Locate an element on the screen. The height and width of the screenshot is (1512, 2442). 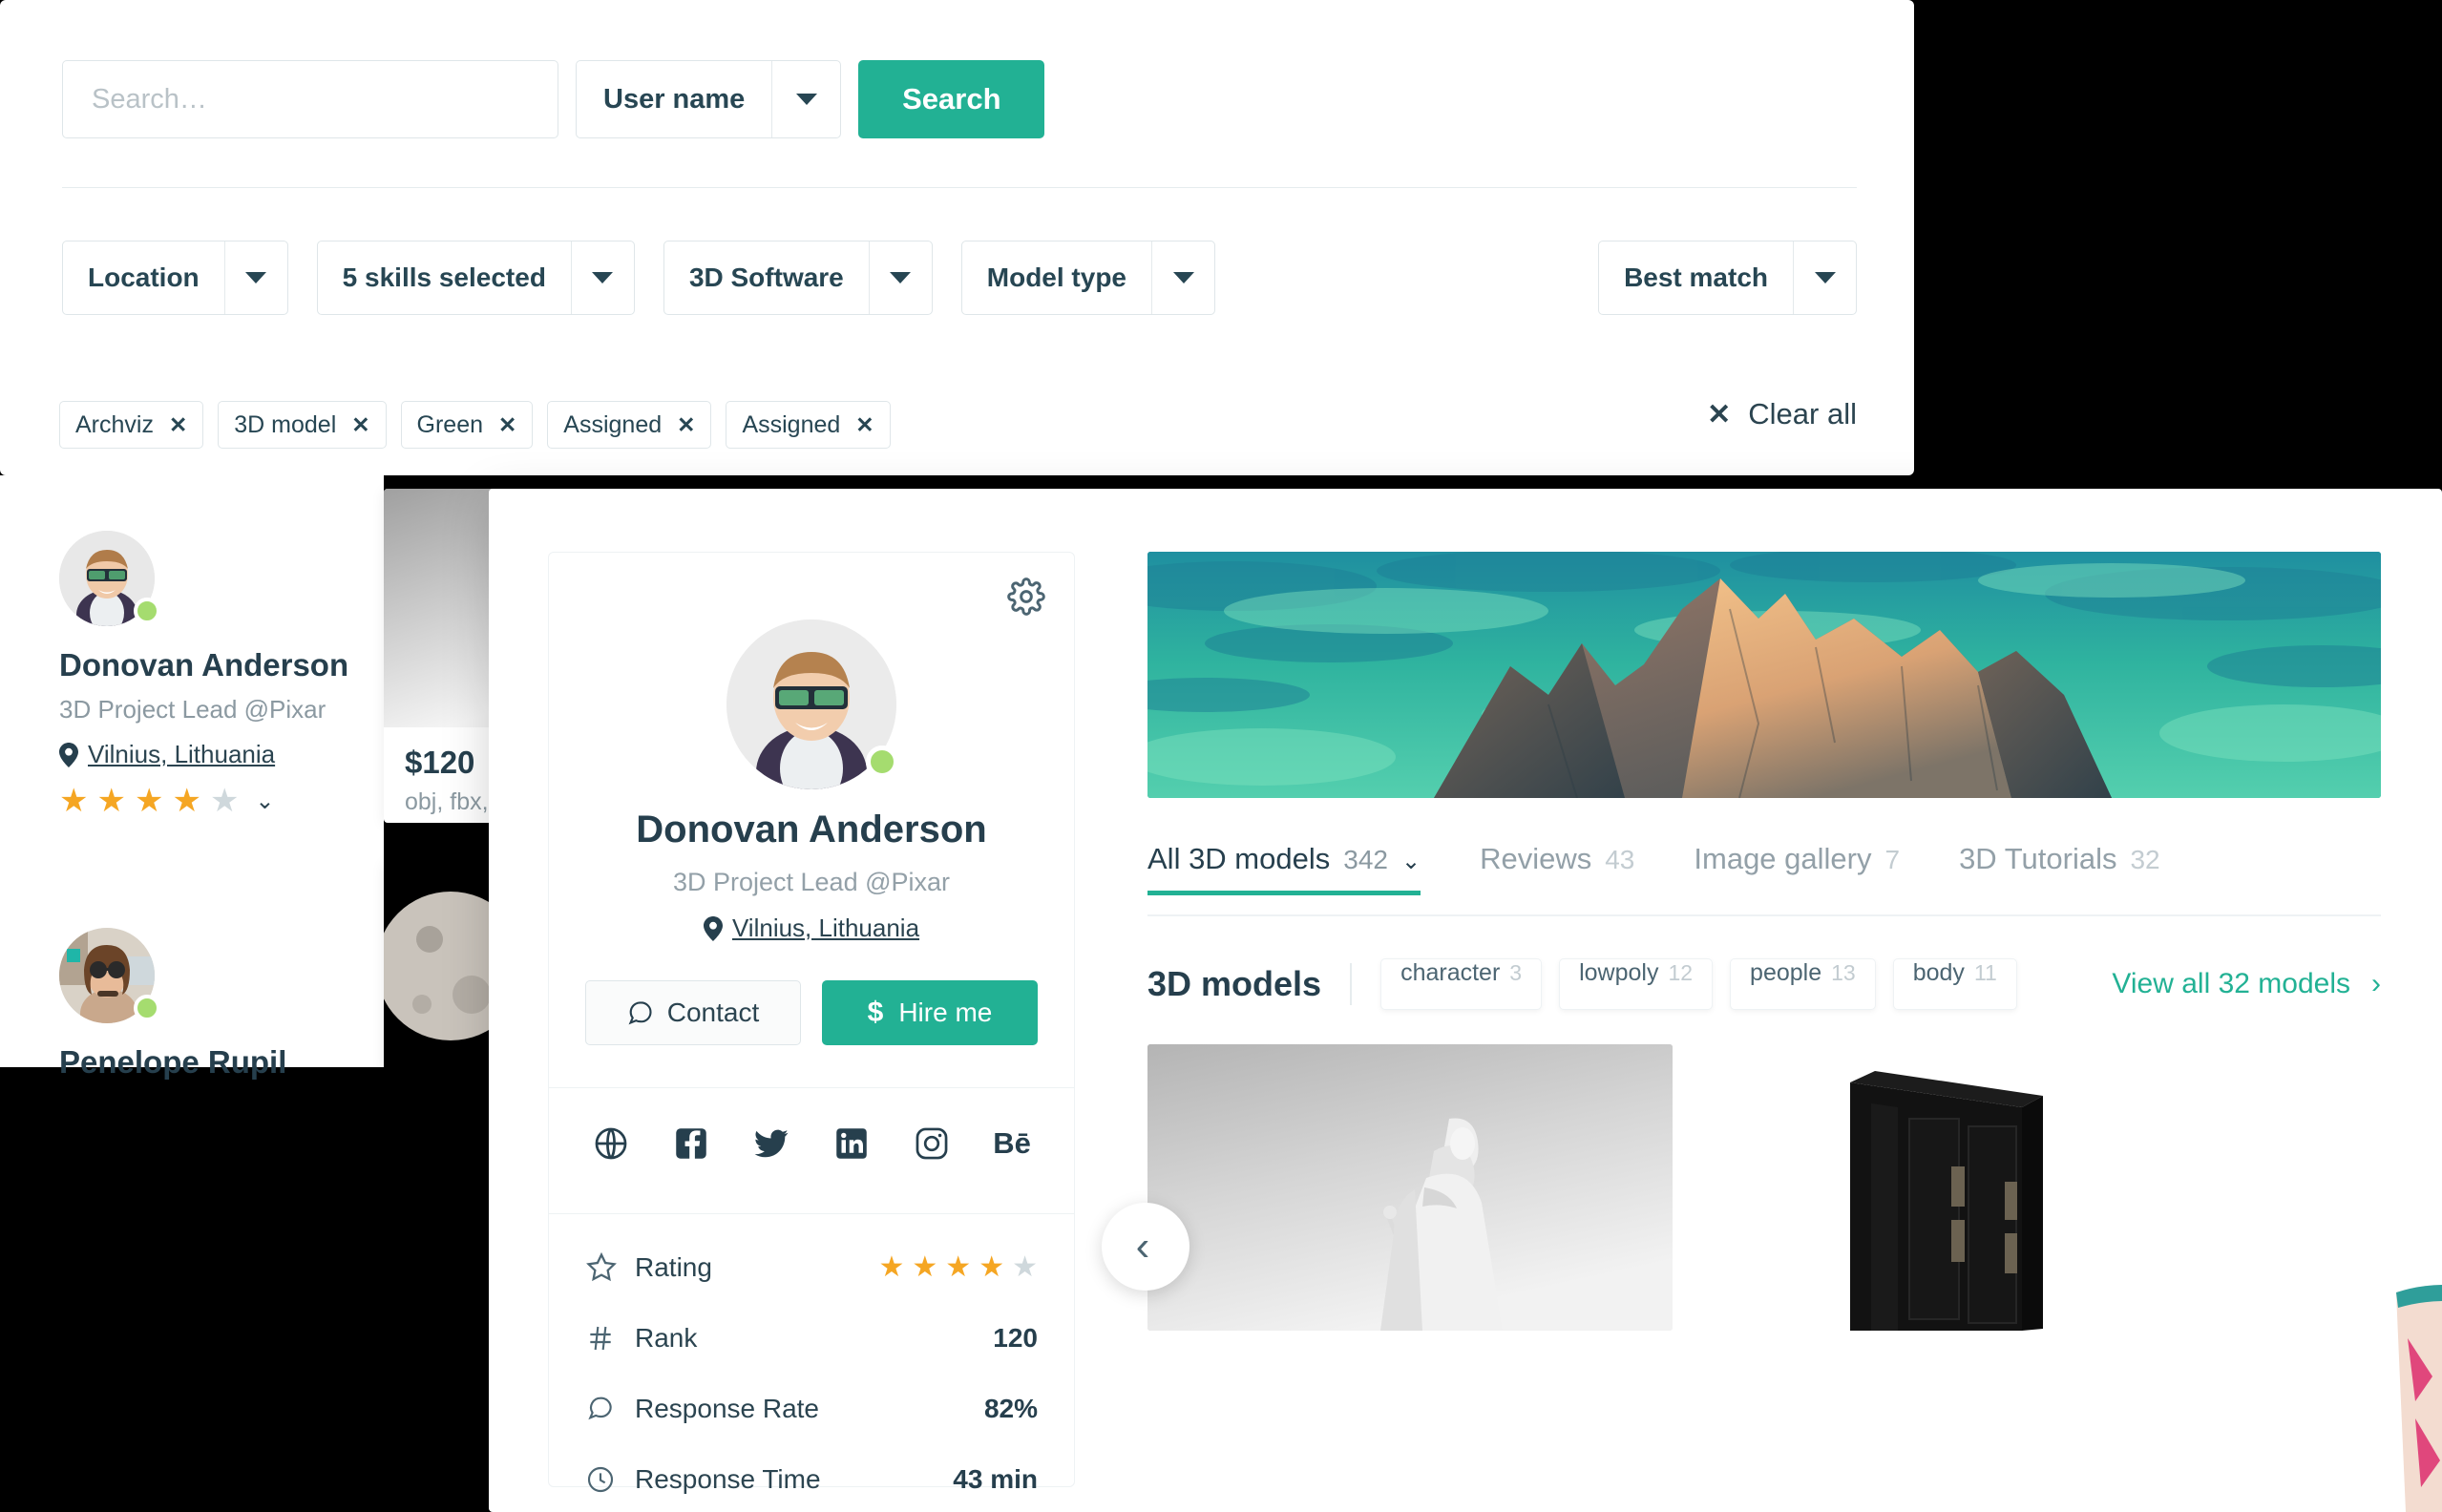
globe-icon is located at coordinates (611, 1143).